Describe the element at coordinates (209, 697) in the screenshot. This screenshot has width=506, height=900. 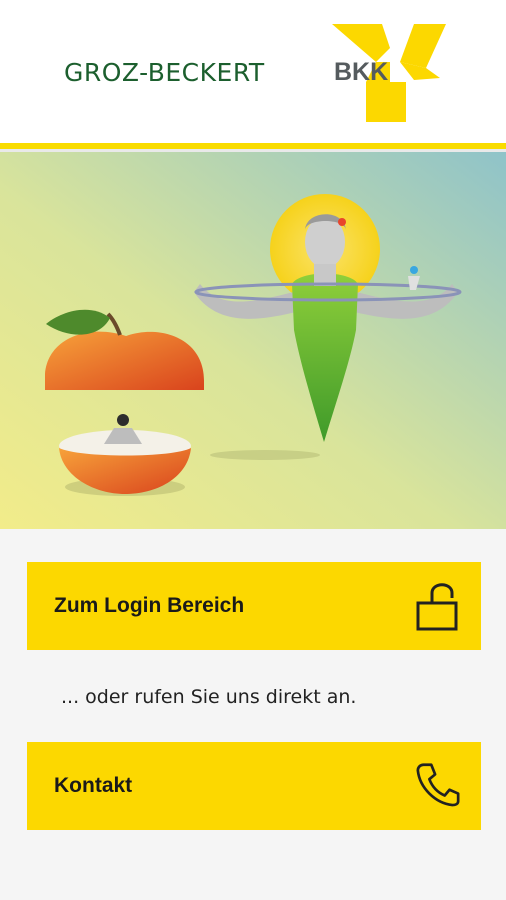
I see `call-hint-text: ... oder rufen Sie uns direkt an.` at that location.